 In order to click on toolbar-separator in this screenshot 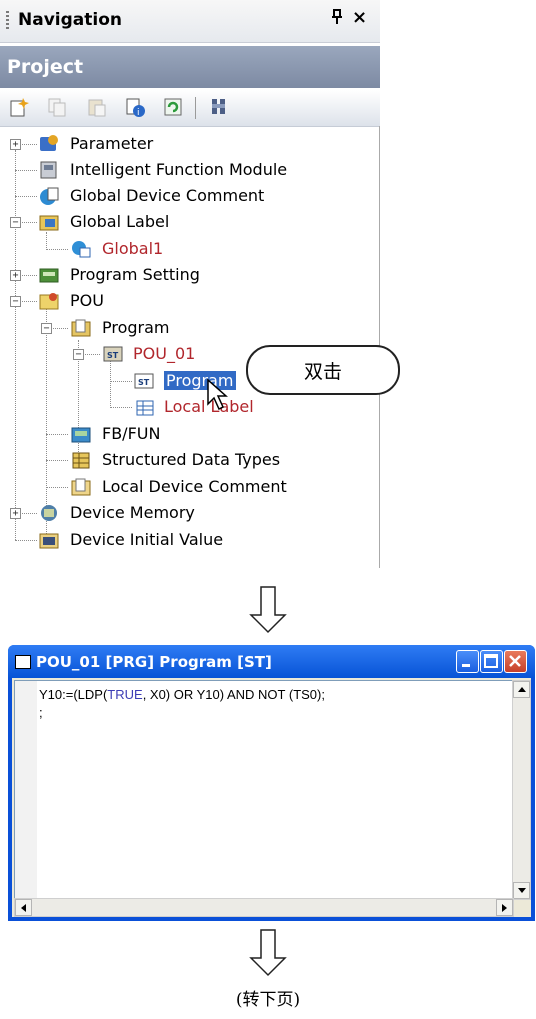, I will do `click(195, 108)`.